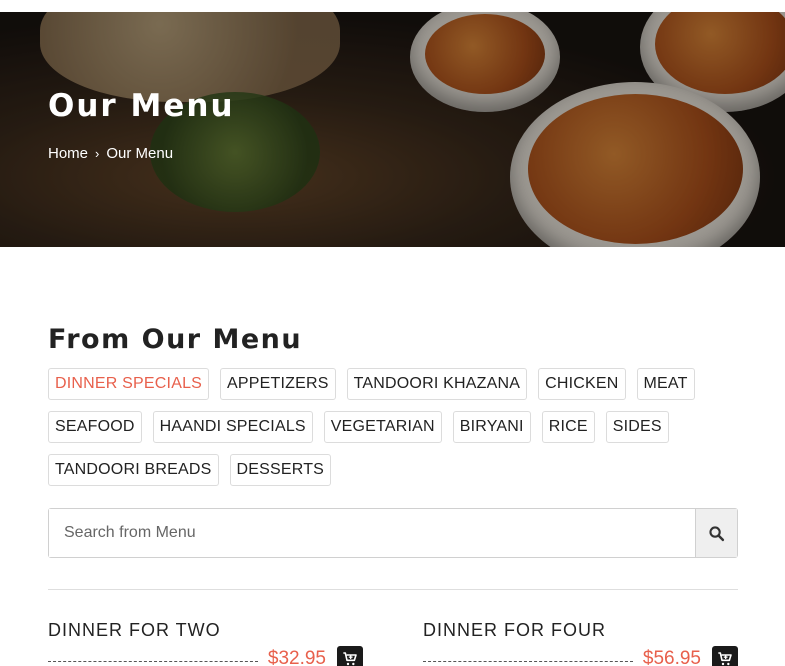 This screenshot has height=666, width=785. Describe the element at coordinates (97, 153) in the screenshot. I see `chevron-right-icon: ›` at that location.